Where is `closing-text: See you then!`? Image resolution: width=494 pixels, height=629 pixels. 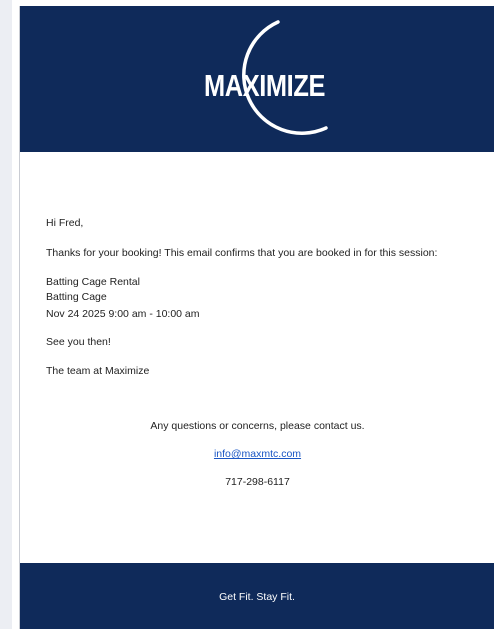
closing-text: See you then! is located at coordinates (78, 342).